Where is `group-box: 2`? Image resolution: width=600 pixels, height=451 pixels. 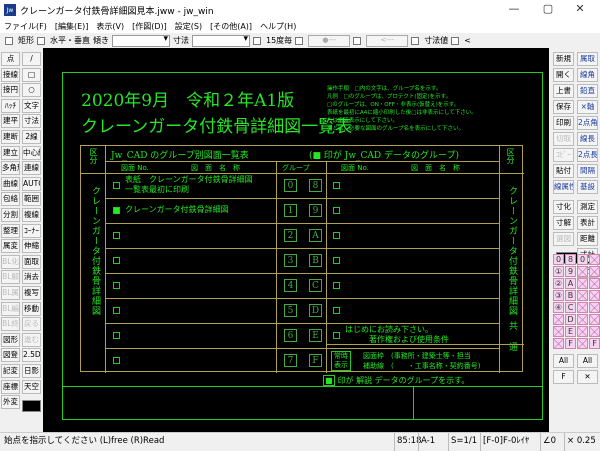 group-box: 2 is located at coordinates (290, 235).